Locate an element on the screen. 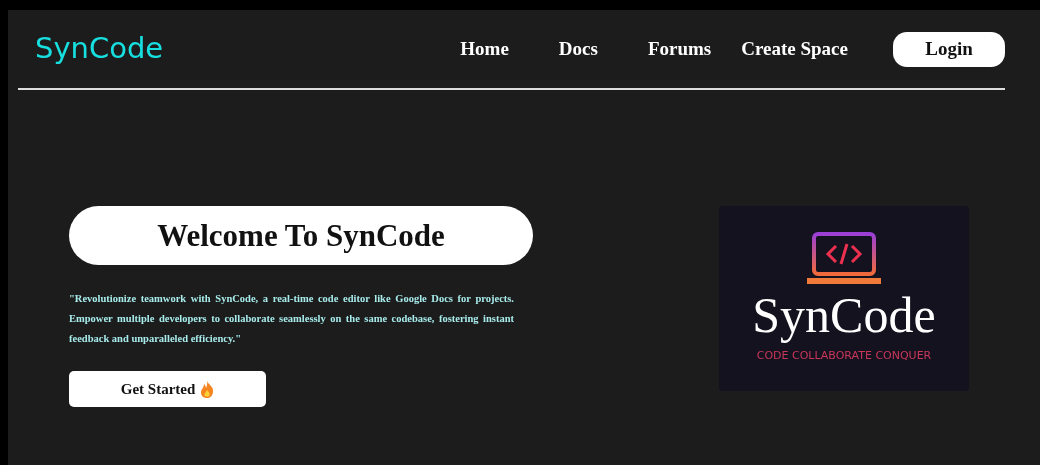  nav-link: Forums is located at coordinates (679, 49).